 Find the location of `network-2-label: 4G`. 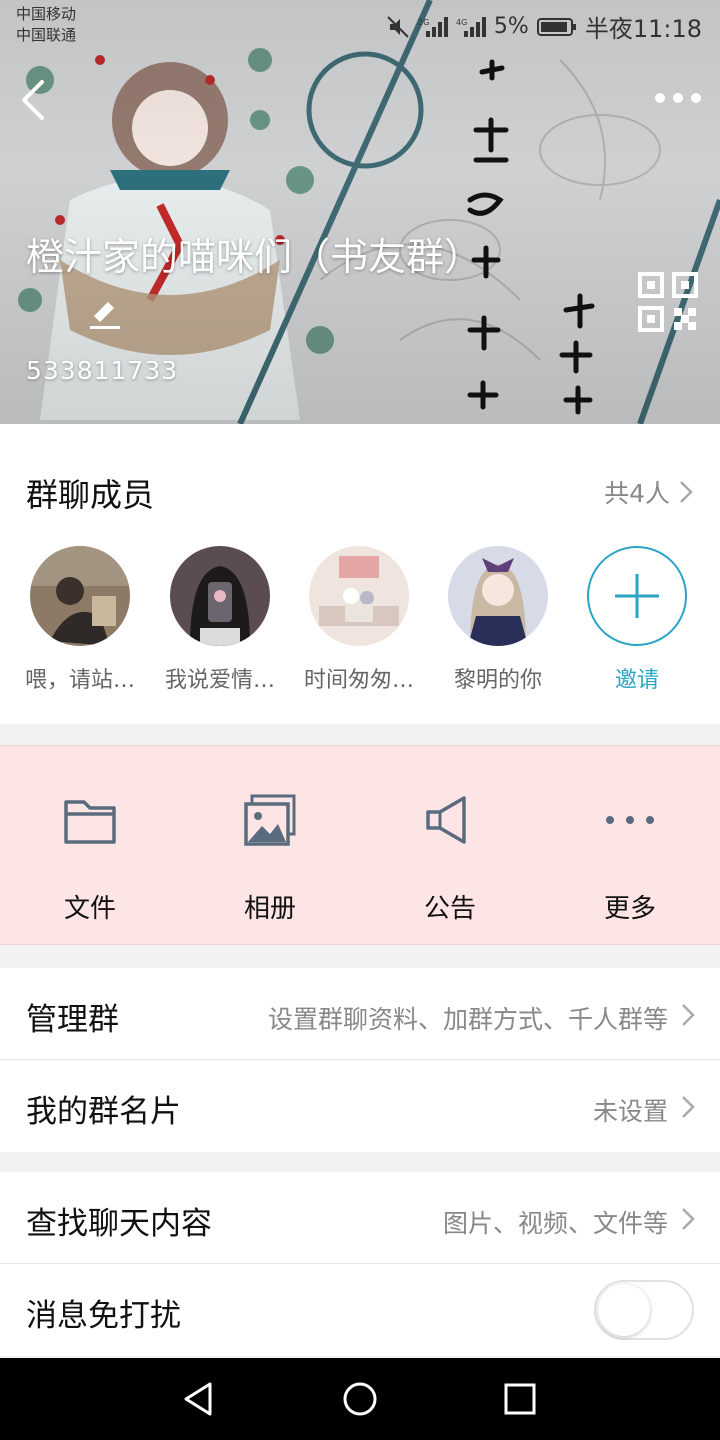

network-2-label: 4G is located at coordinates (461, 22).